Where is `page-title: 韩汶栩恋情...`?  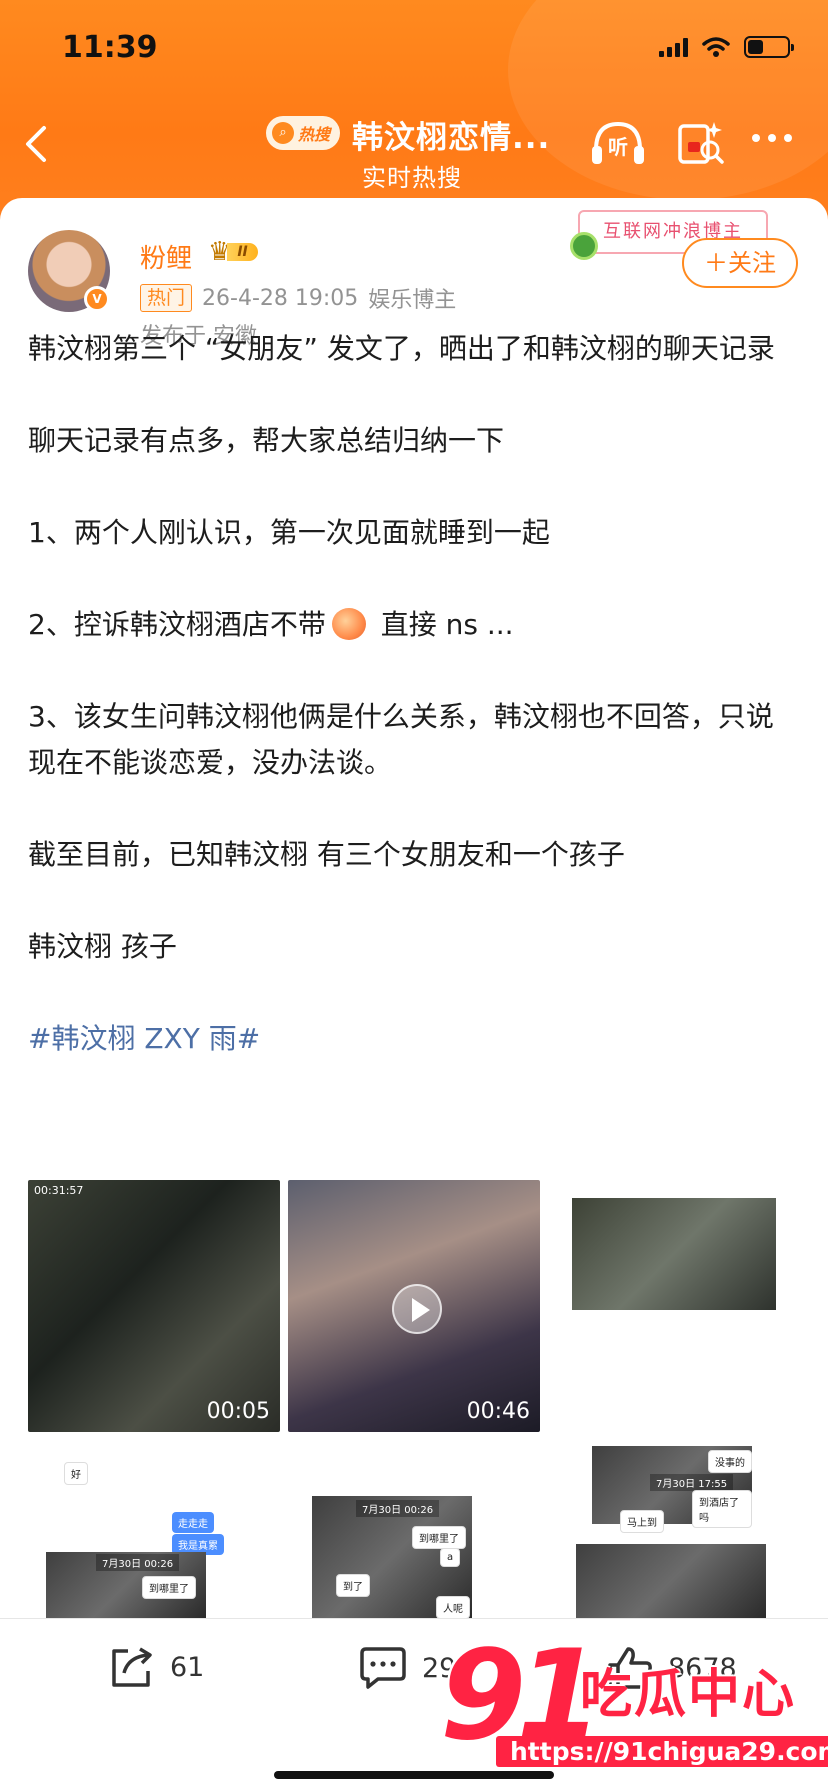
page-title: 韩汶栩恋情... is located at coordinates (451, 134).